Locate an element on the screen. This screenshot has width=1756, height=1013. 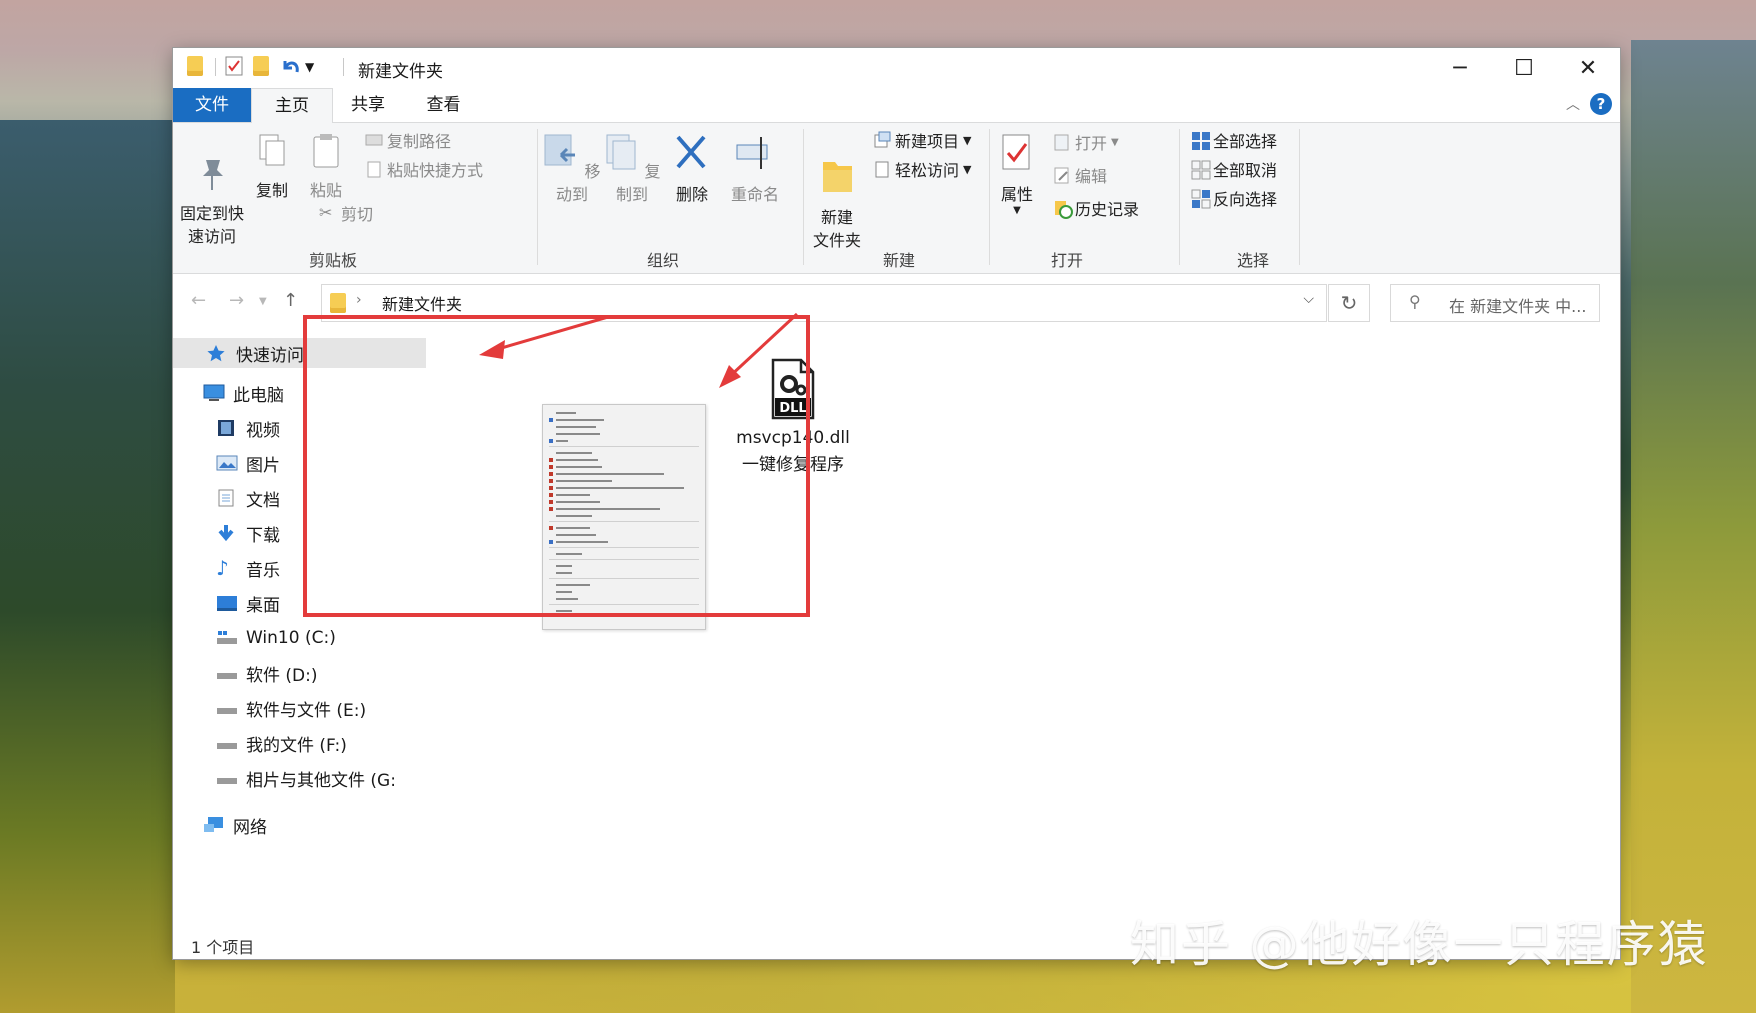
arrow-head-left-icon is located at coordinates (492, 349).